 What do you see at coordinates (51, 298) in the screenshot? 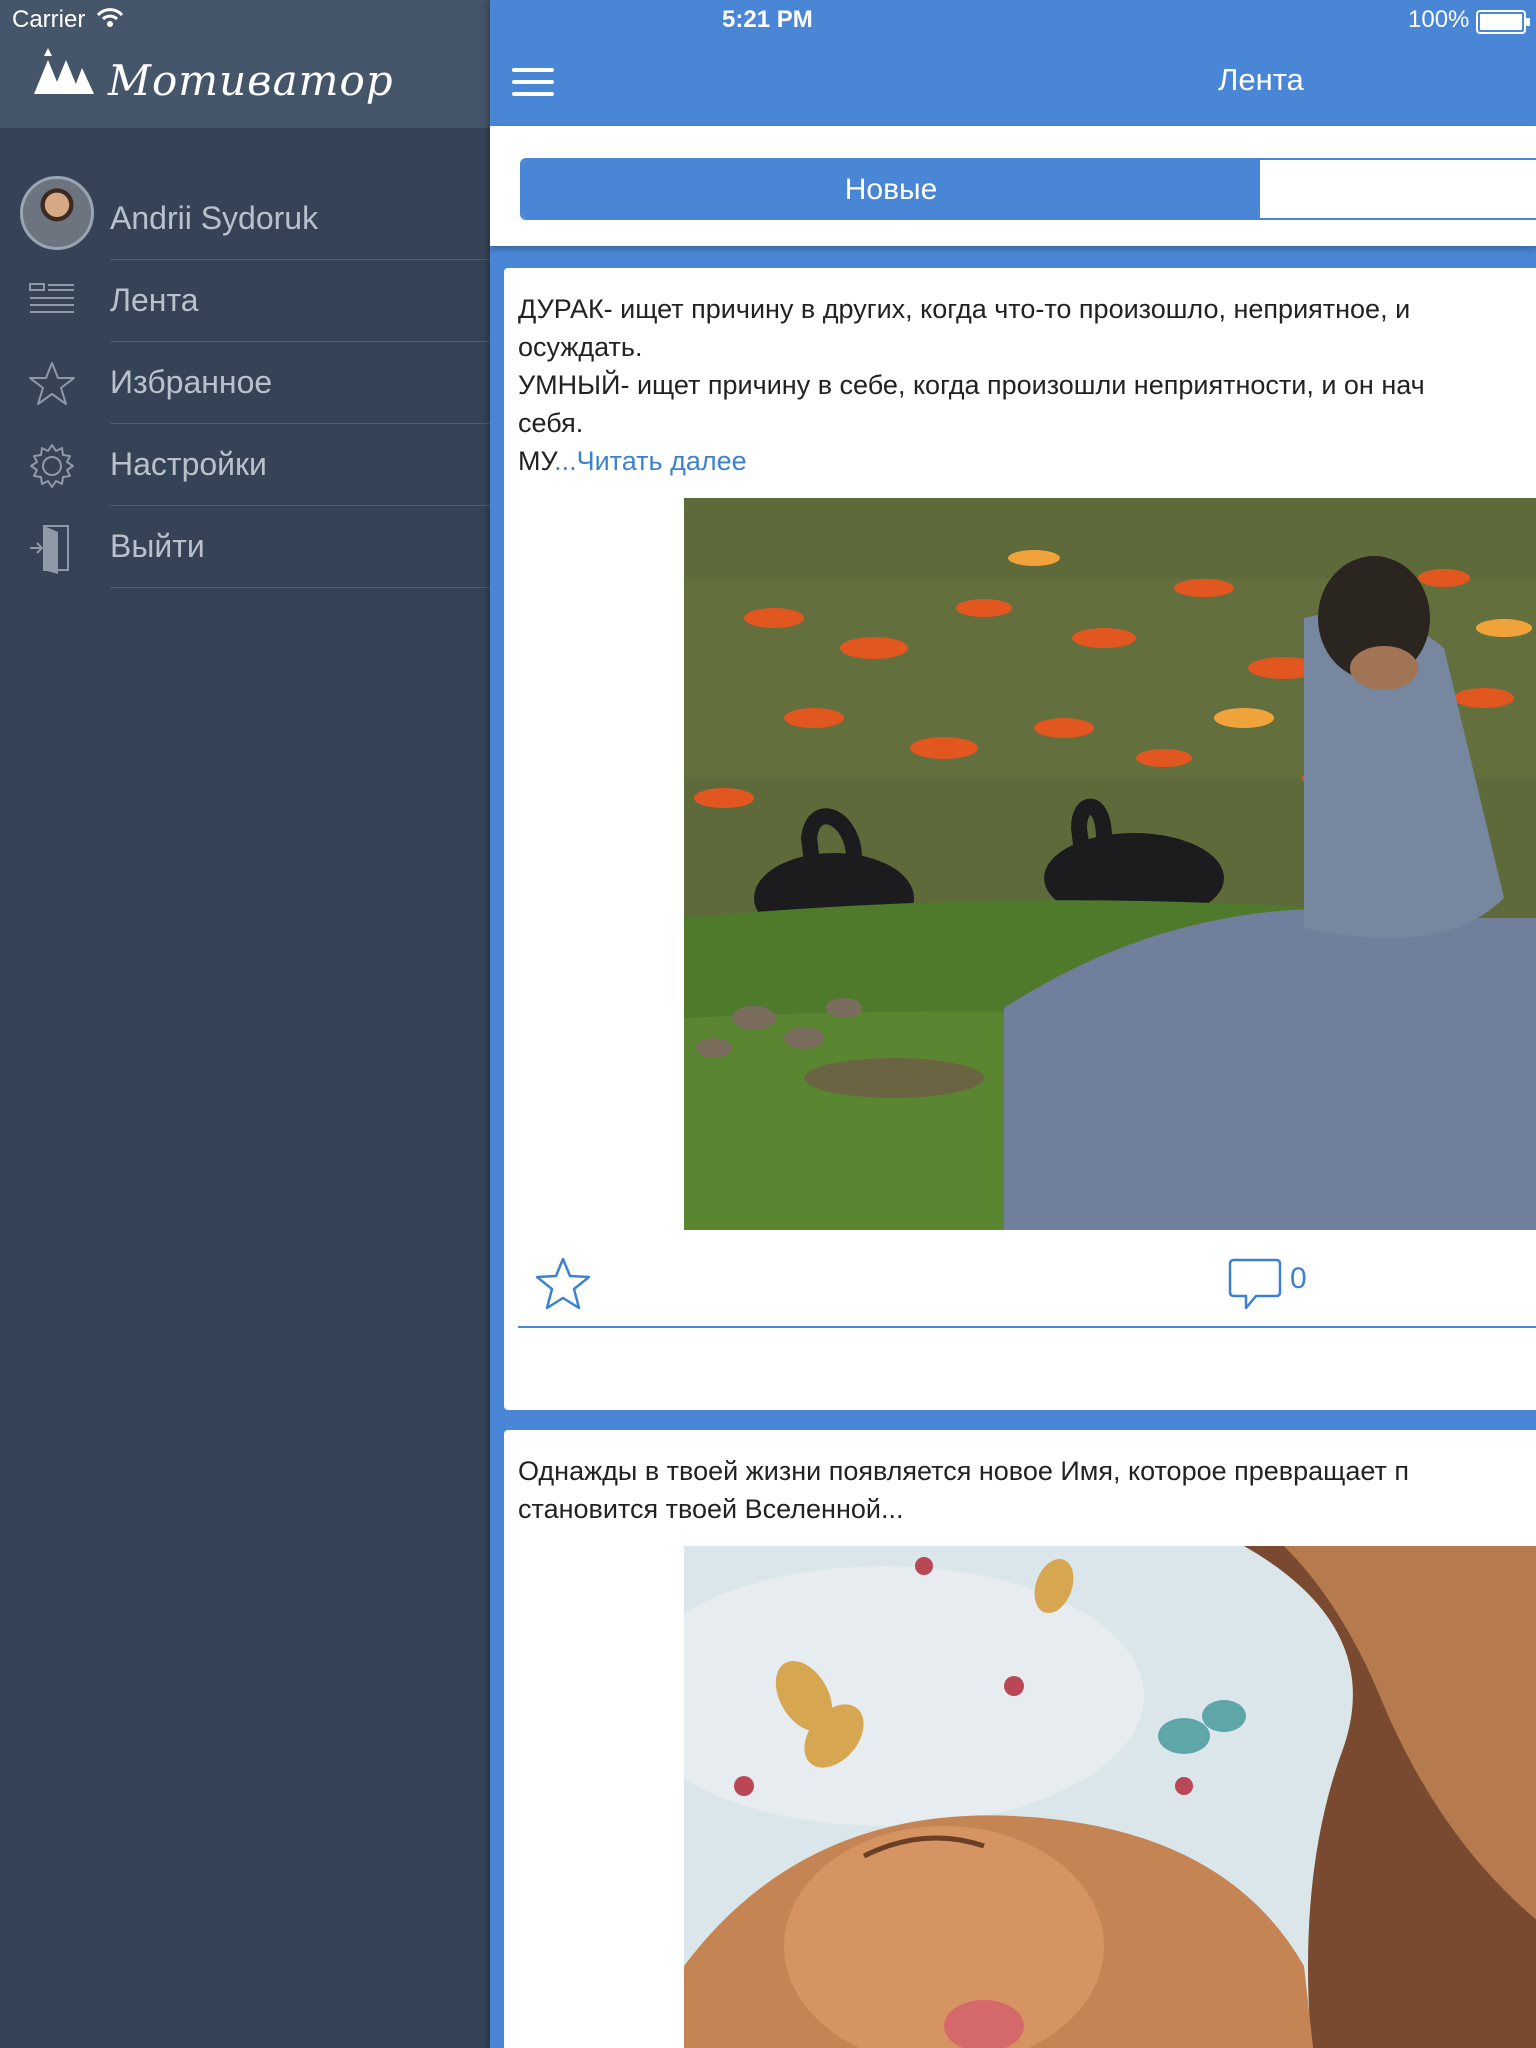
I see `feed-icon` at bounding box center [51, 298].